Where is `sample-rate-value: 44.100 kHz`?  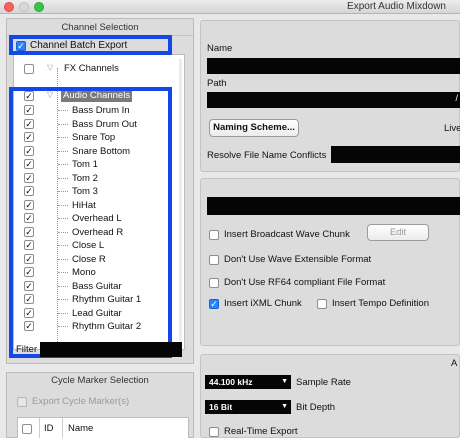
sample-rate-value: 44.100 kHz is located at coordinates (231, 382).